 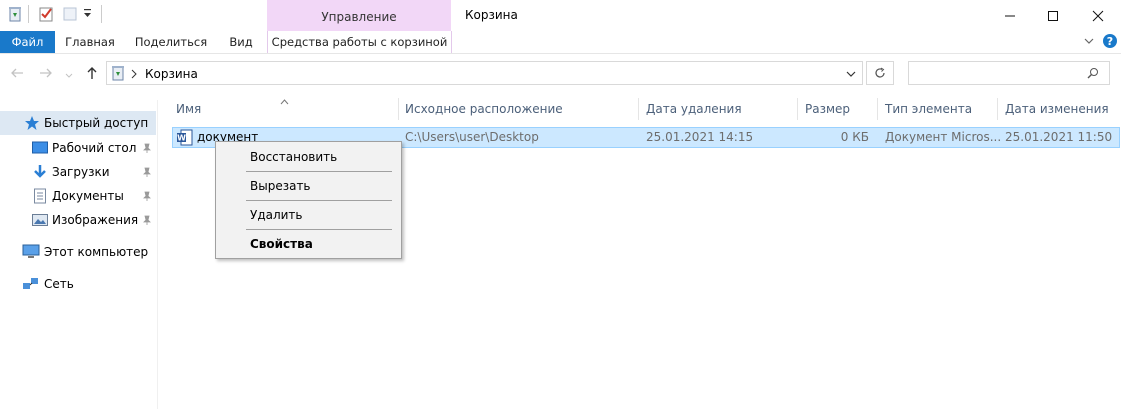 I want to click on sidebar-item-quick-access: Быстрый доступ, so click(x=78, y=123).